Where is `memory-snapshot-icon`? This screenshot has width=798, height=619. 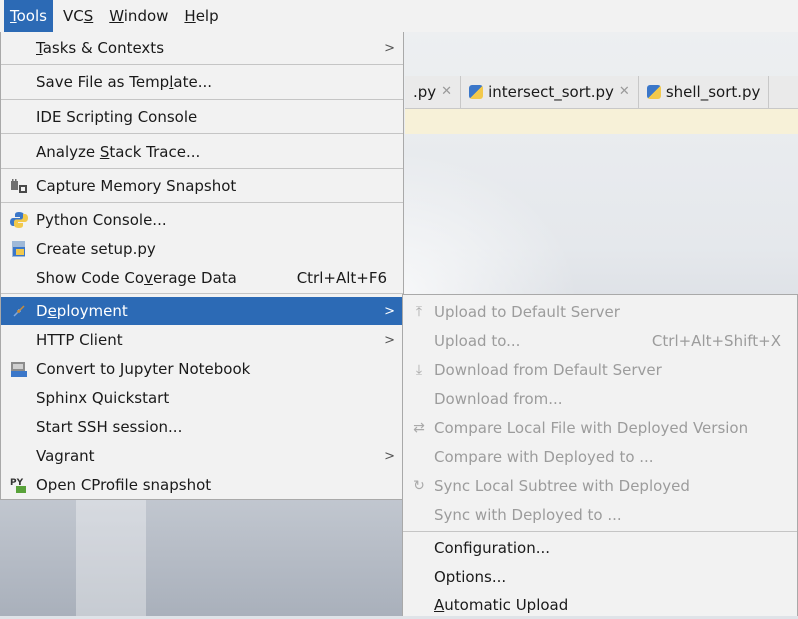
memory-snapshot-icon is located at coordinates (19, 186).